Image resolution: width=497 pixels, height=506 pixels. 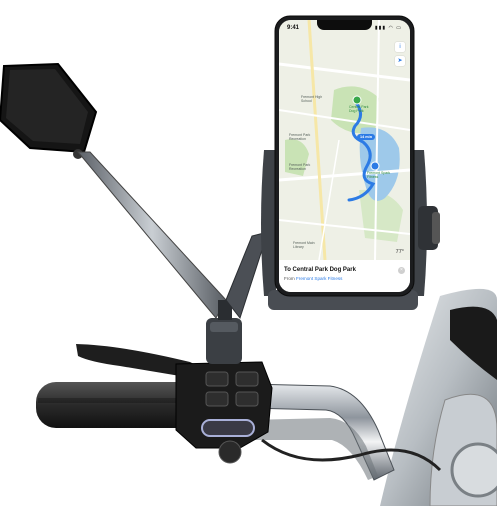 What do you see at coordinates (319, 278) in the screenshot?
I see `origin-place-link: Fremont Spark Fitness` at bounding box center [319, 278].